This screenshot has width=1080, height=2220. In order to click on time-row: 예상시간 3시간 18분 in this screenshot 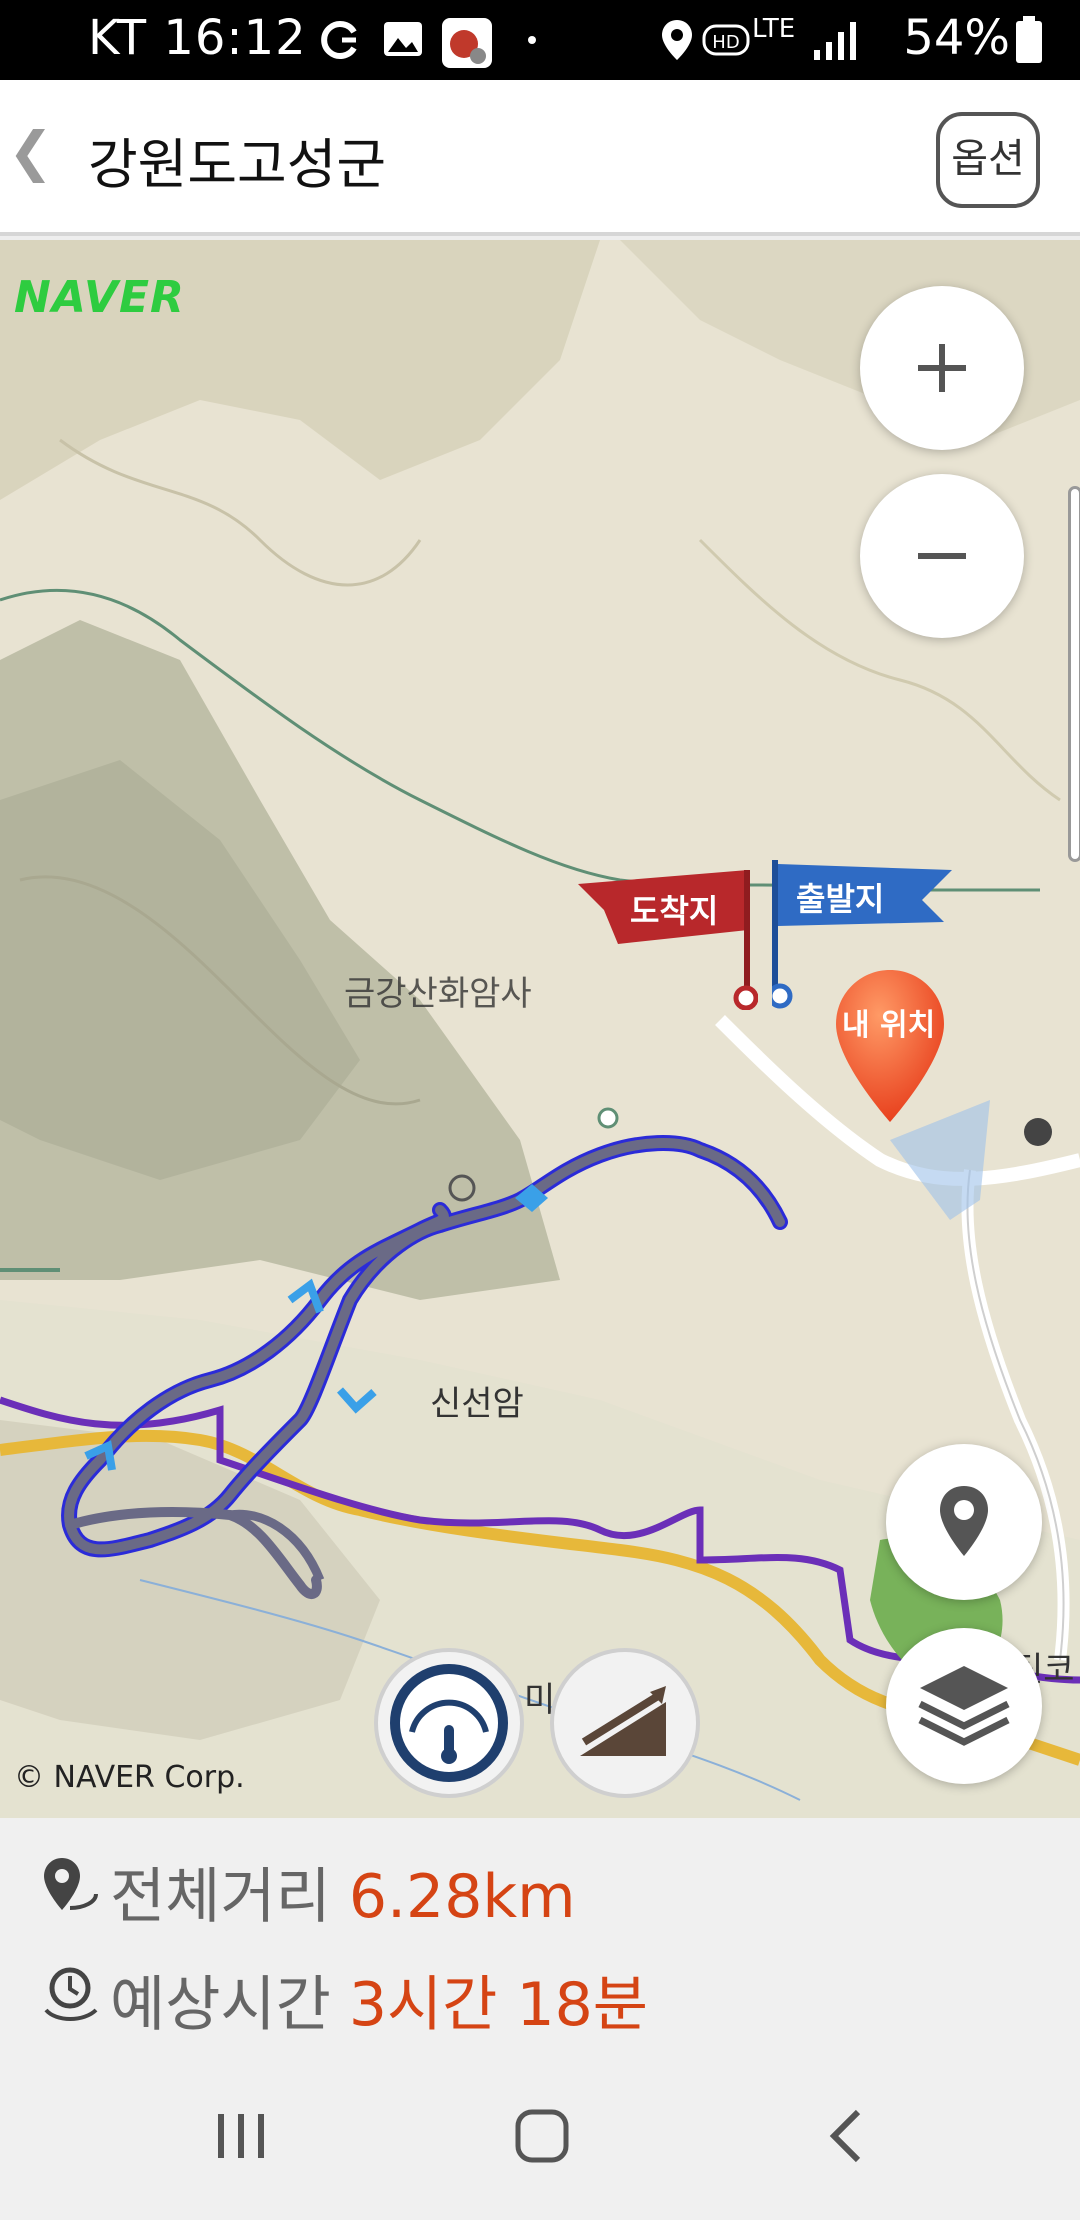, I will do `click(344, 1999)`.